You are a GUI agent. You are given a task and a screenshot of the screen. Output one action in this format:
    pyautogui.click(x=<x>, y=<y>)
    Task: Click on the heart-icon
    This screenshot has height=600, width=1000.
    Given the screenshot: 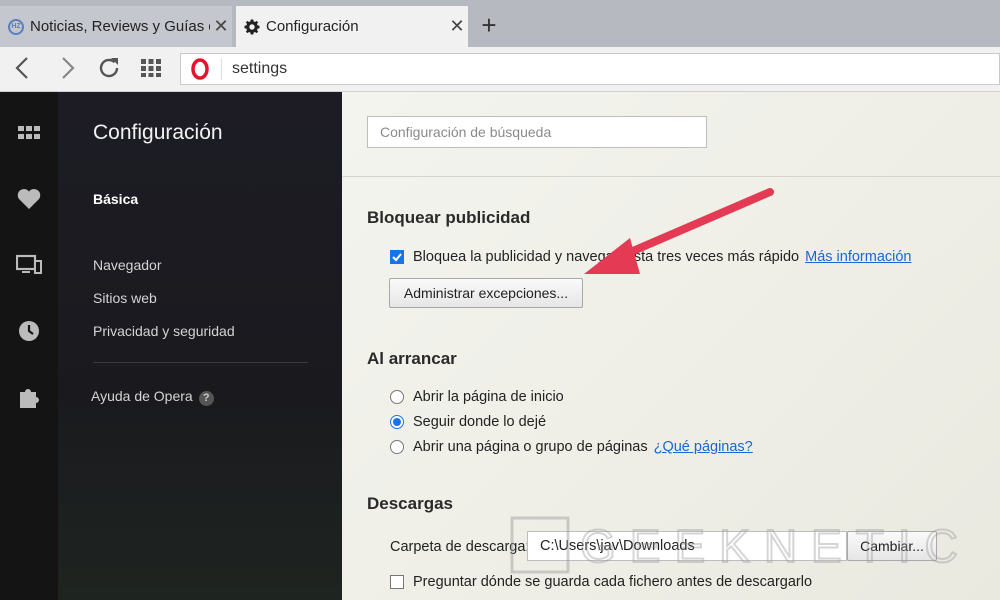 What is the action you would take?
    pyautogui.click(x=29, y=199)
    